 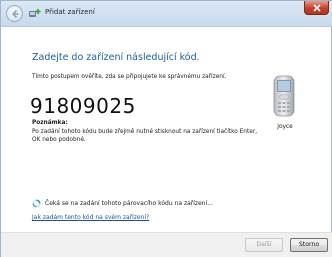 I want to click on pairing-code: 91809025, so click(x=83, y=106).